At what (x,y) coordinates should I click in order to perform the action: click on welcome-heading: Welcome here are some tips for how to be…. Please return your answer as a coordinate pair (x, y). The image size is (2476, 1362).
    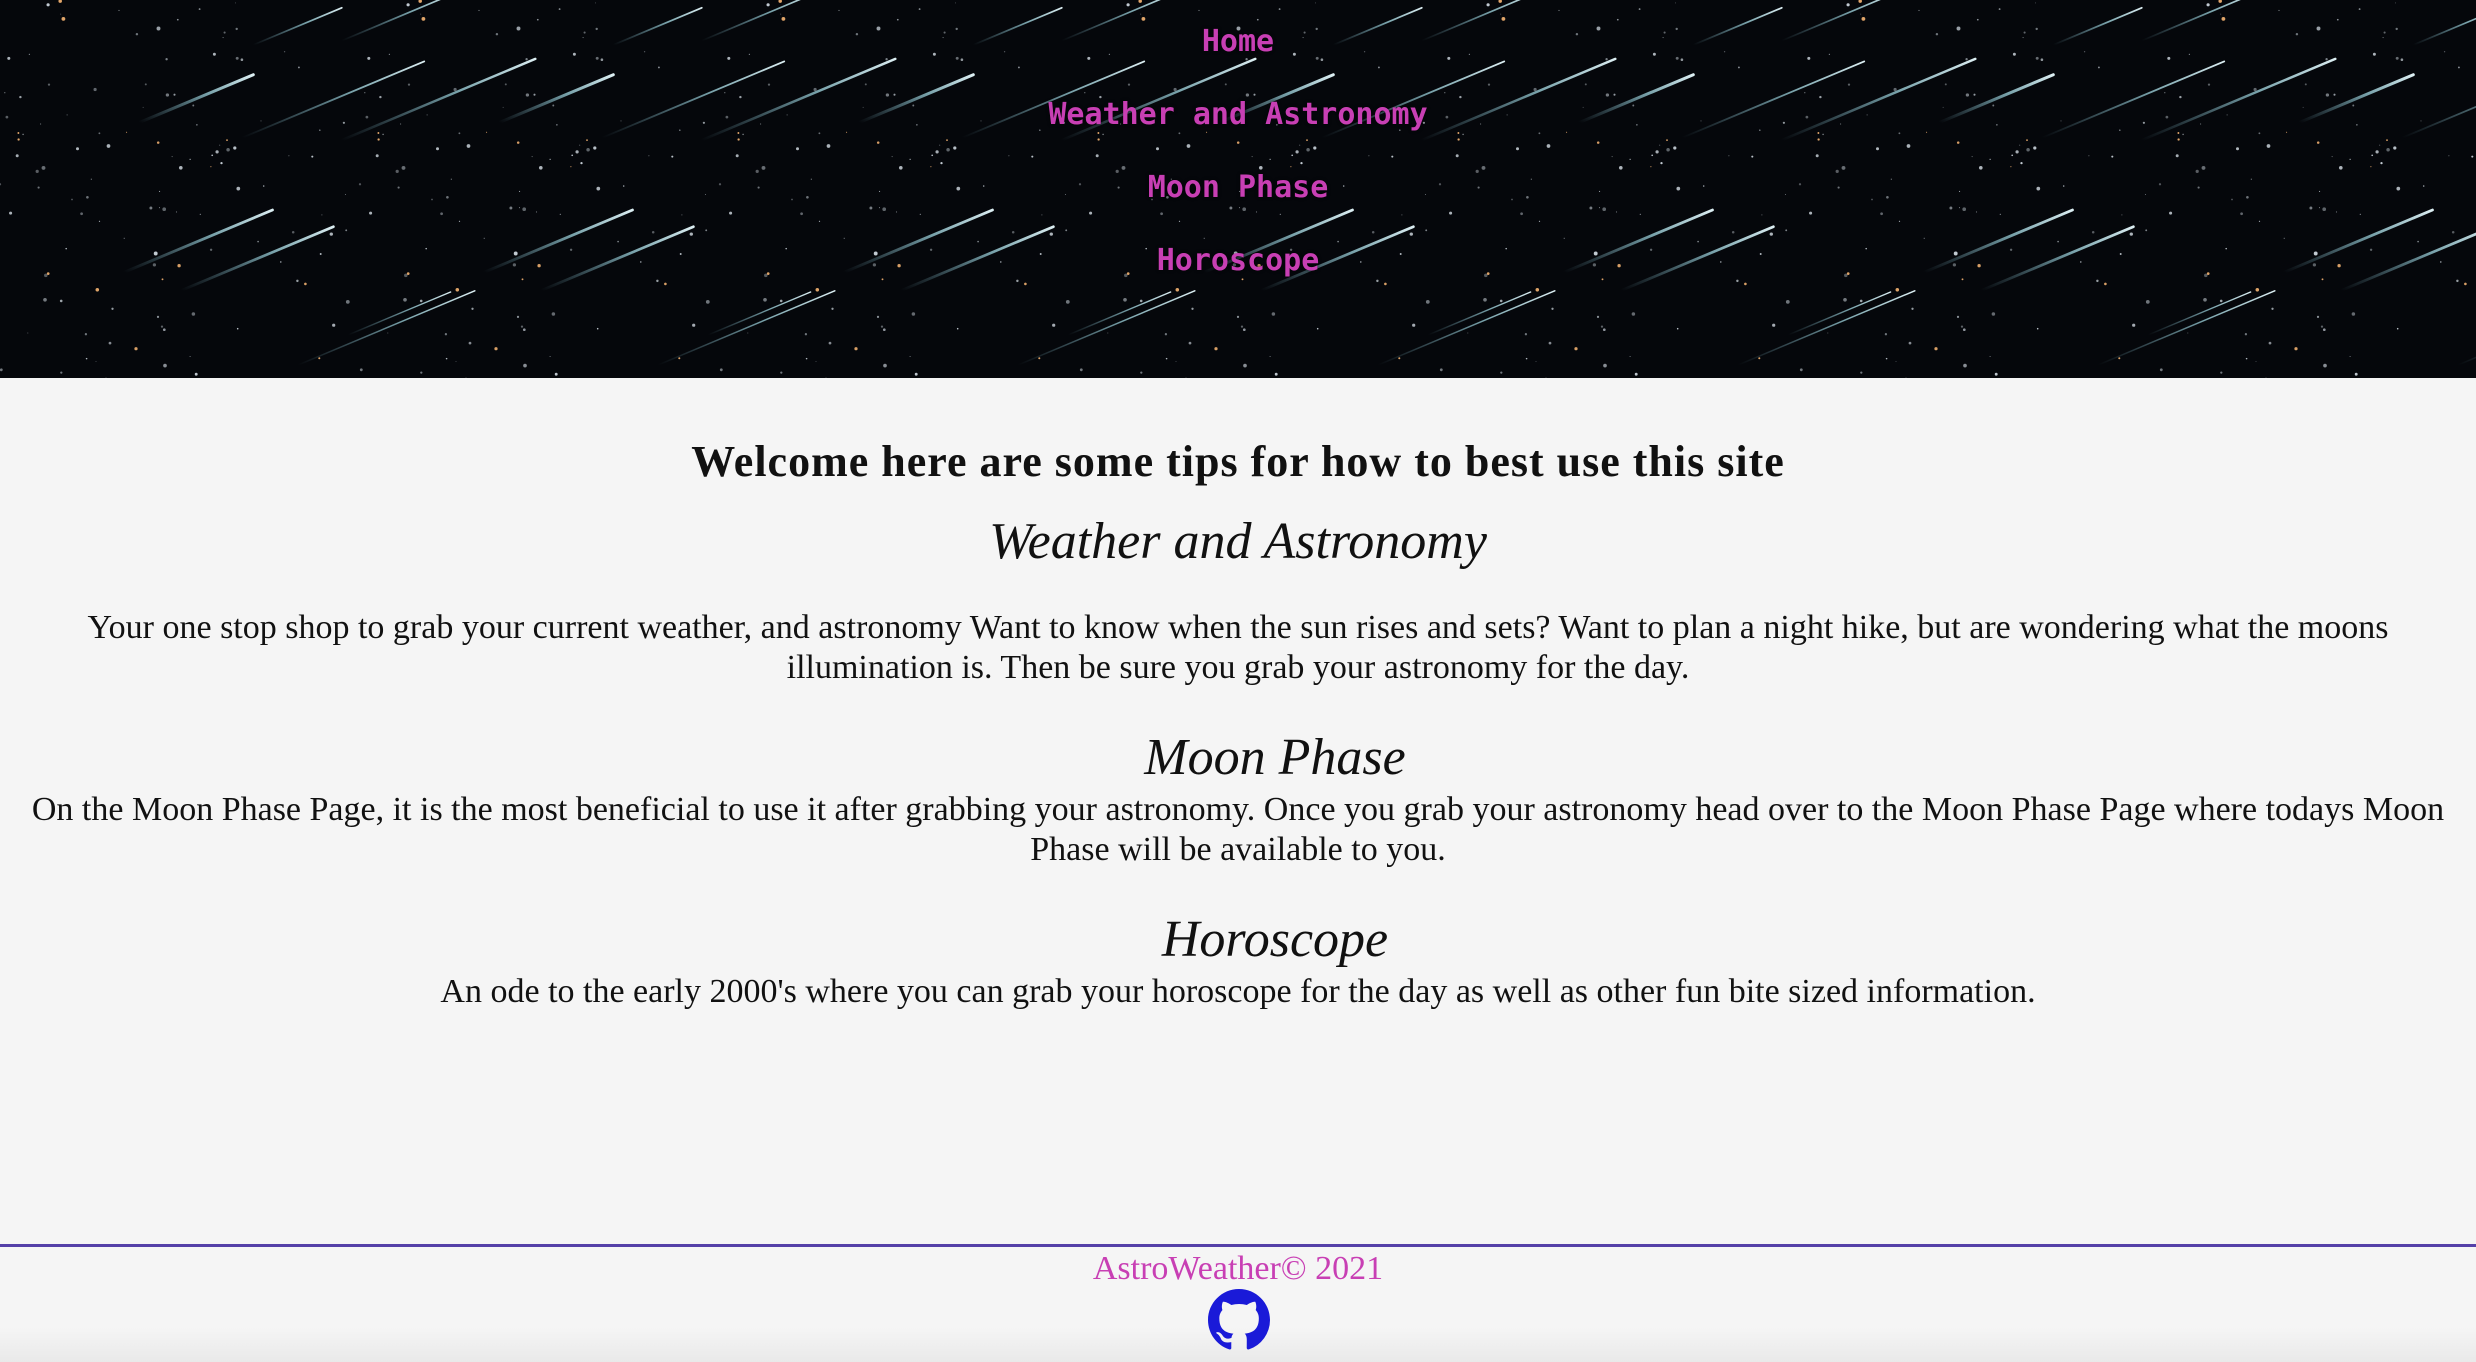
    Looking at the image, I should click on (1238, 461).